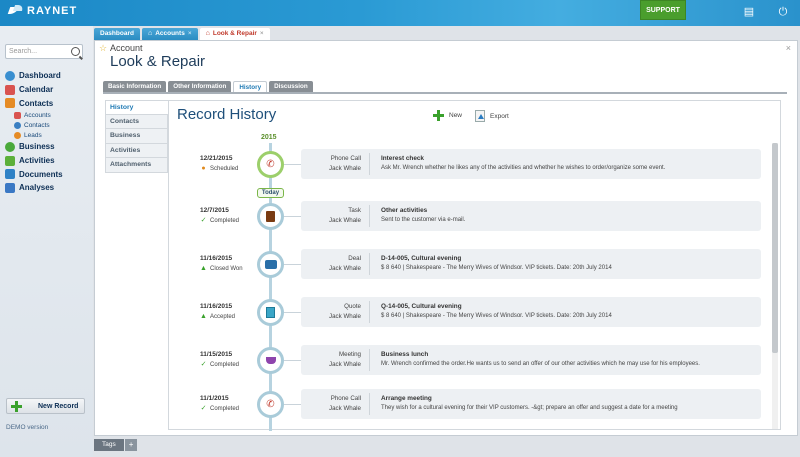  I want to click on tags-bar: Tags +, so click(116, 445).